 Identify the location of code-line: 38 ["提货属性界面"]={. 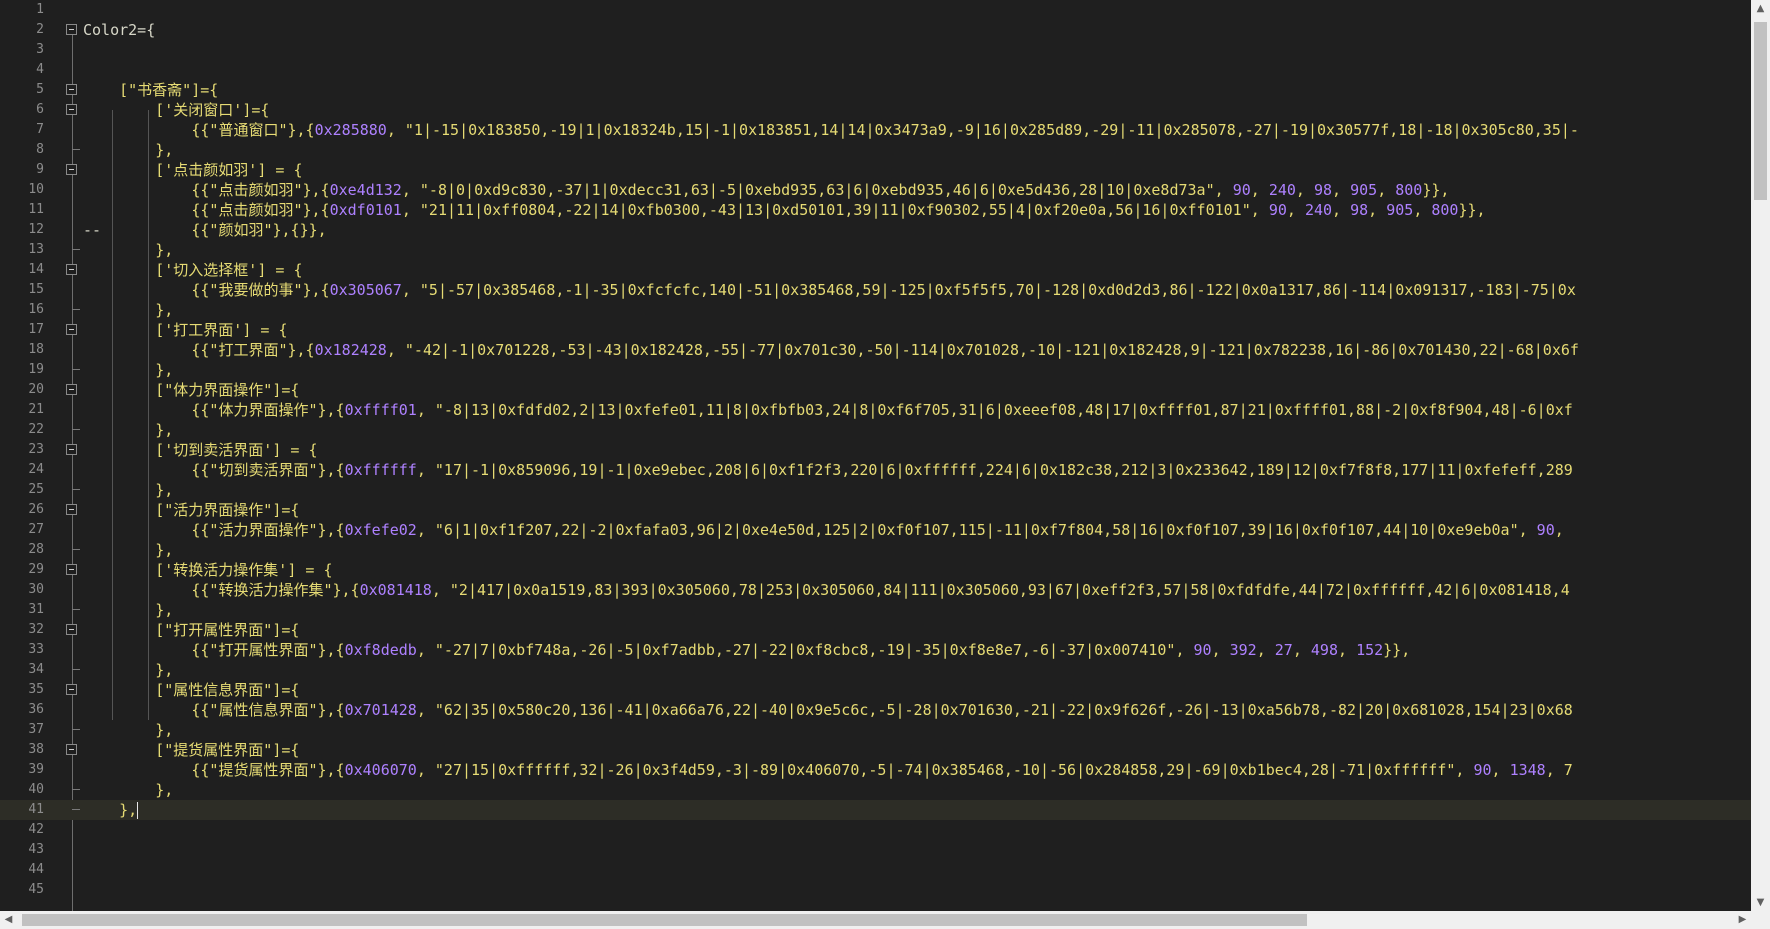
(875, 750).